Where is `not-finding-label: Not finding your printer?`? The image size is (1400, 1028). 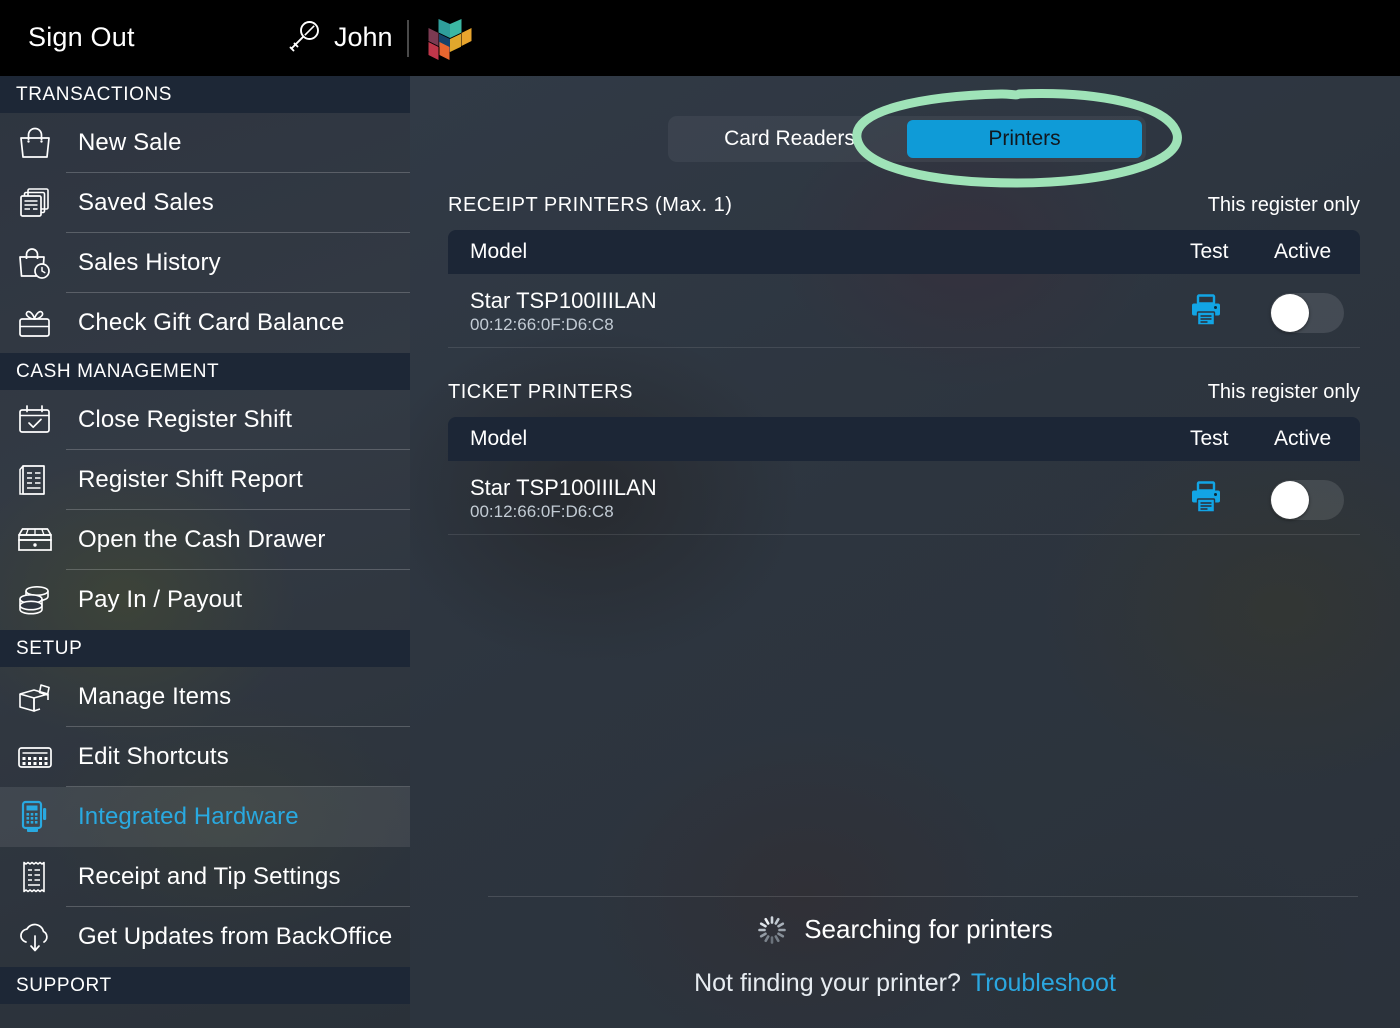 not-finding-label: Not finding your printer? is located at coordinates (827, 983).